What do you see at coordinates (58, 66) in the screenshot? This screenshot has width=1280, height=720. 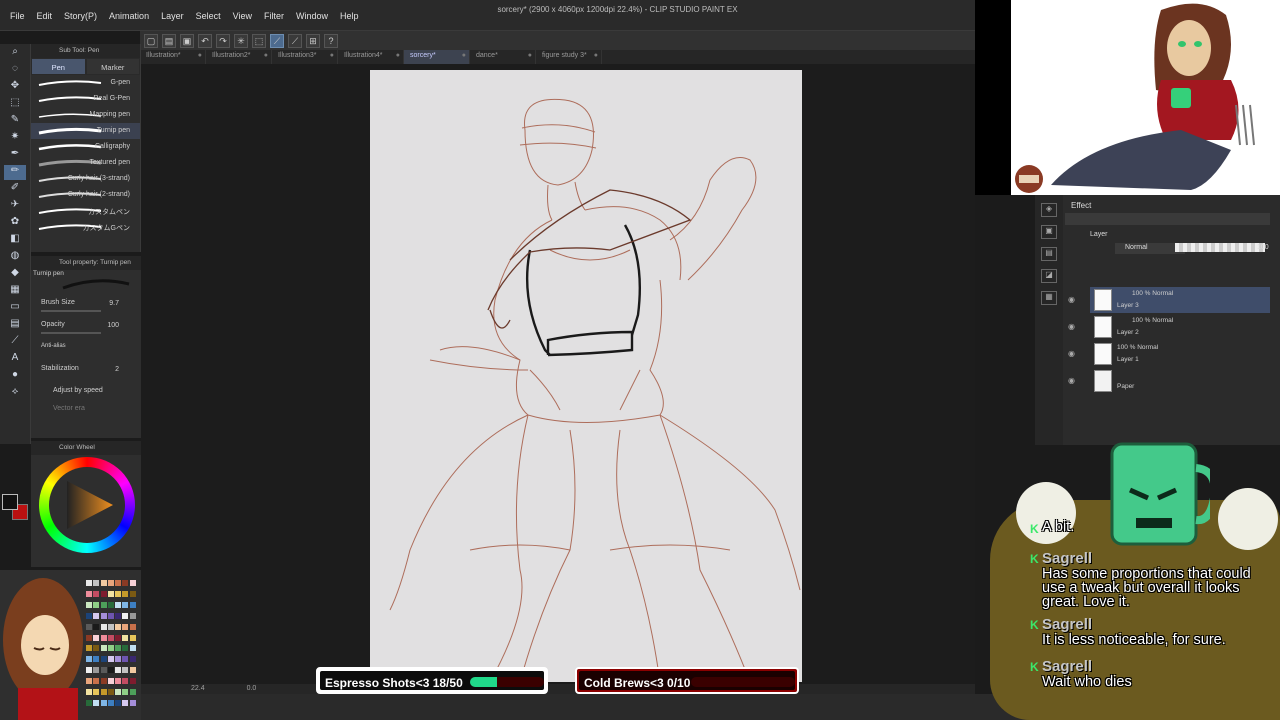 I see `tab-pen: Pen` at bounding box center [58, 66].